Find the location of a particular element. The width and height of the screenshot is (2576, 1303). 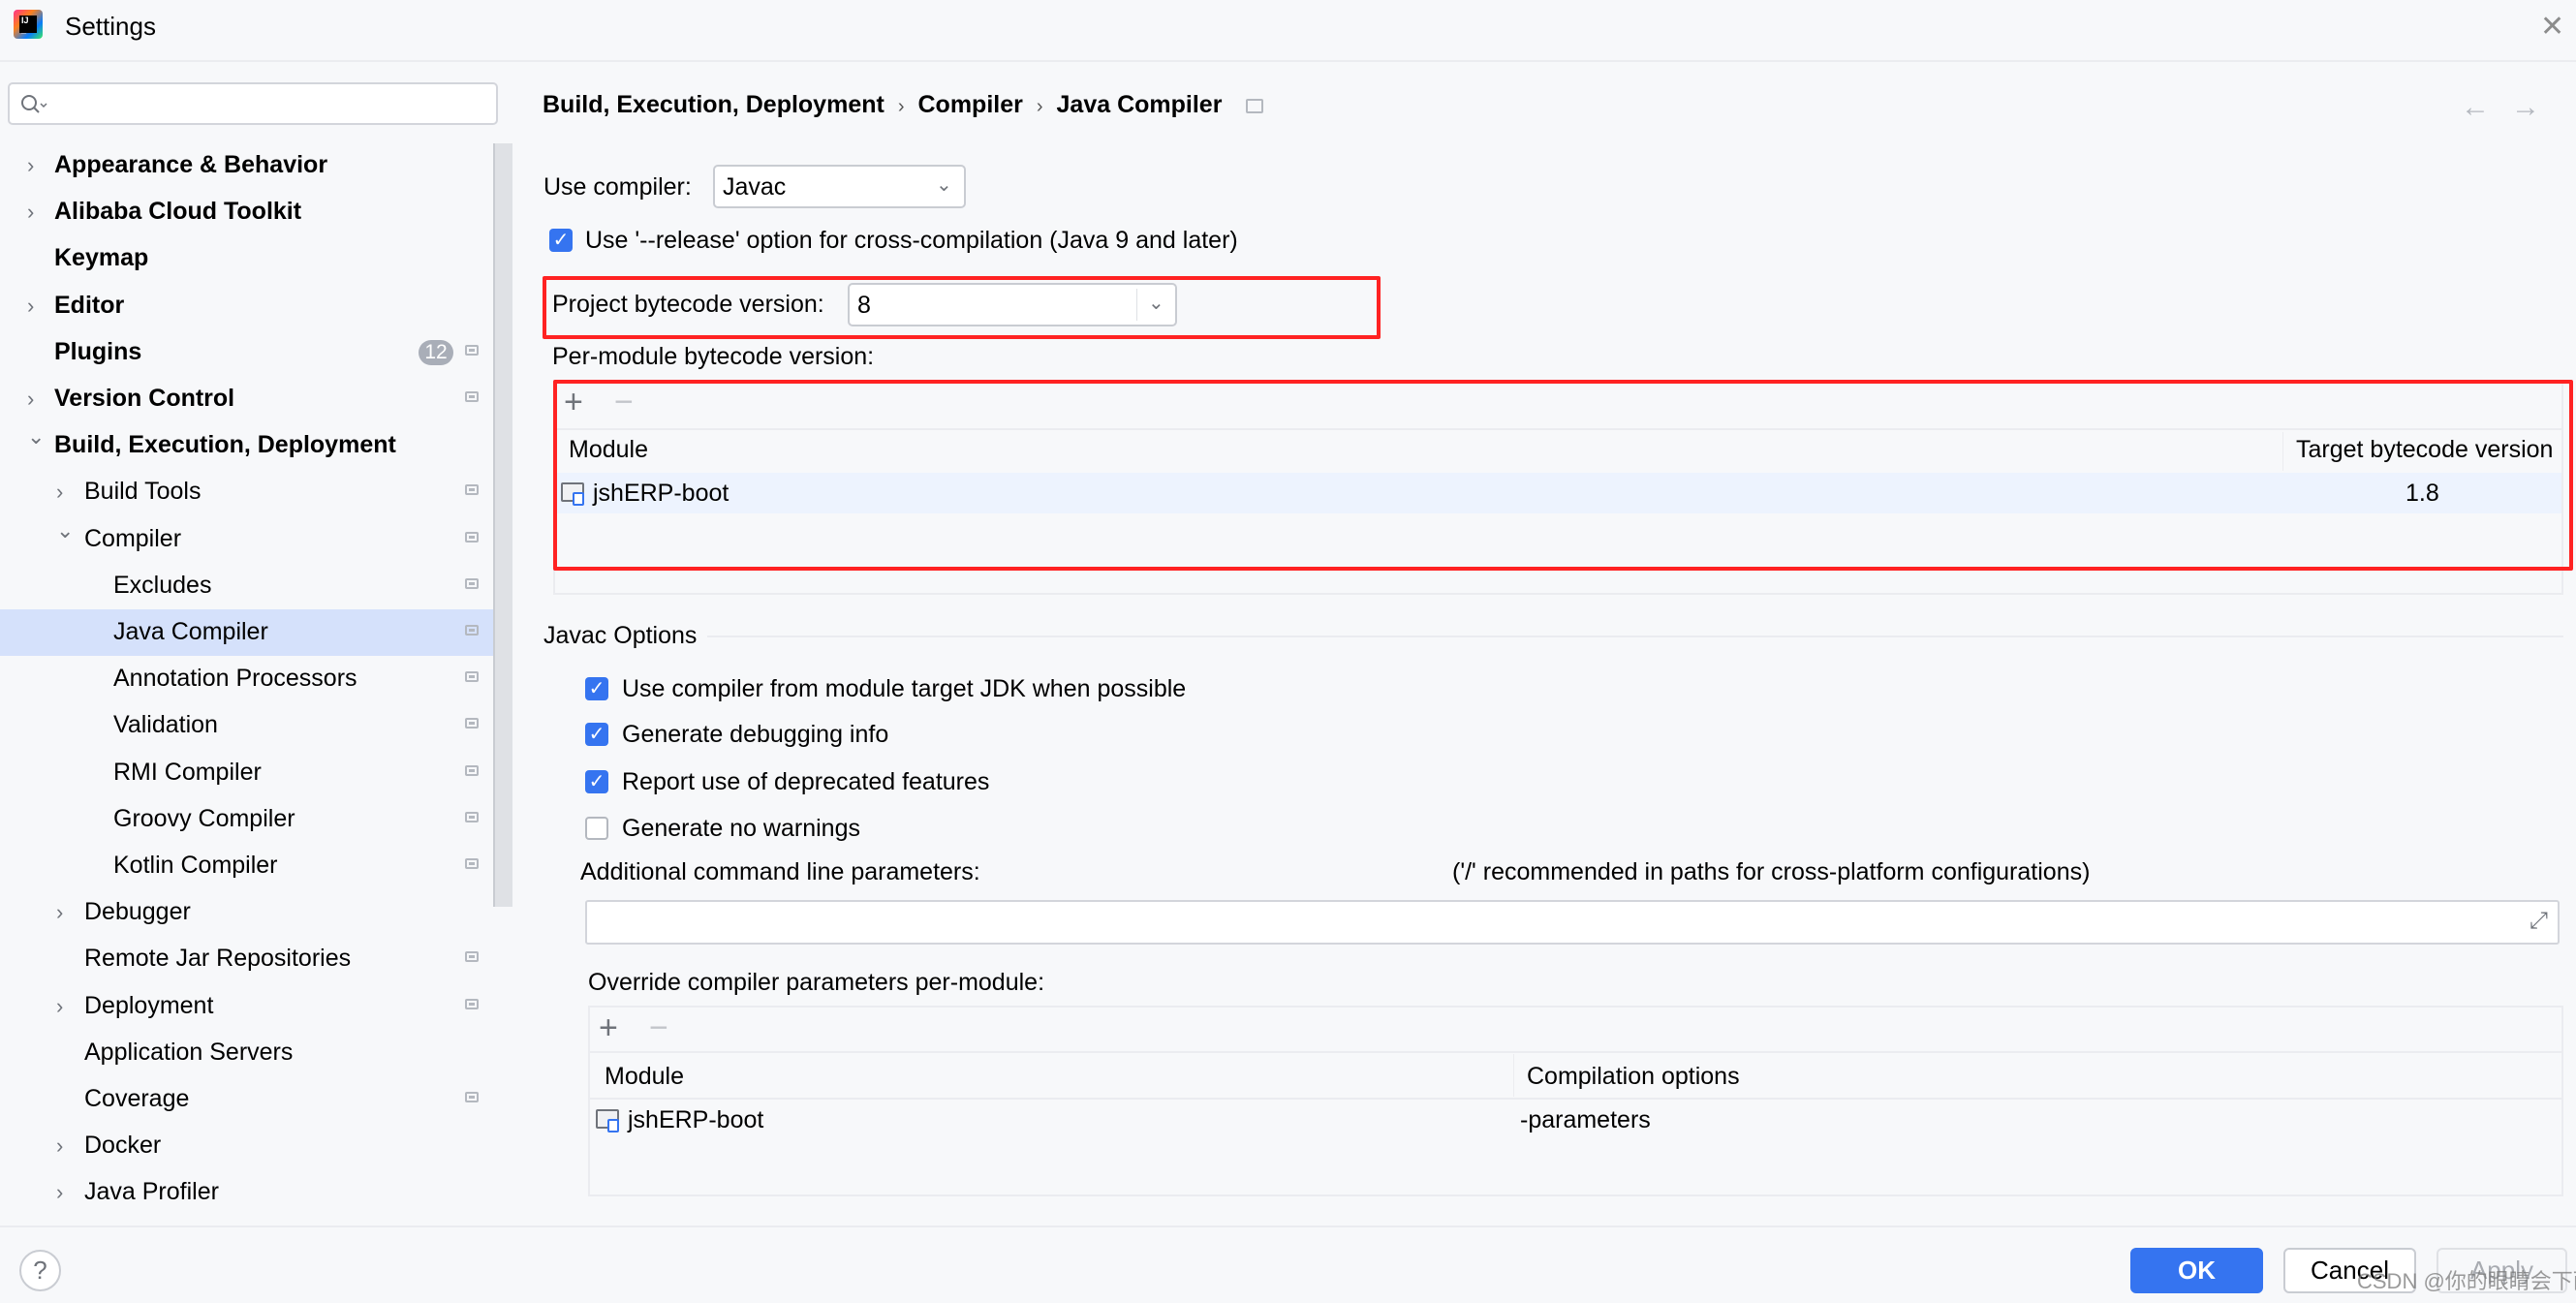

divider is located at coordinates (1575, 1052).